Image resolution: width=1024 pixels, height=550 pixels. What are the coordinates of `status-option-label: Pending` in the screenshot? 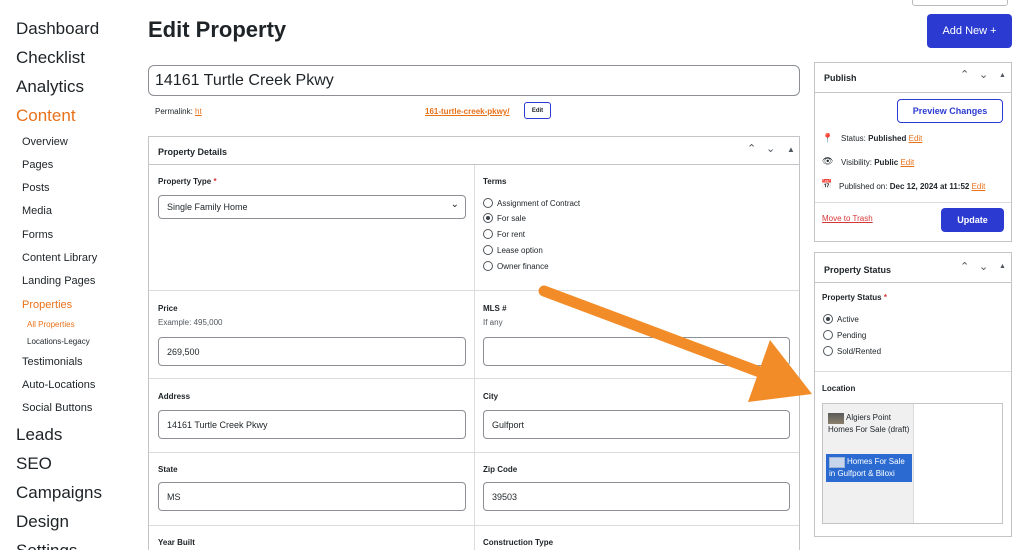 It's located at (852, 335).